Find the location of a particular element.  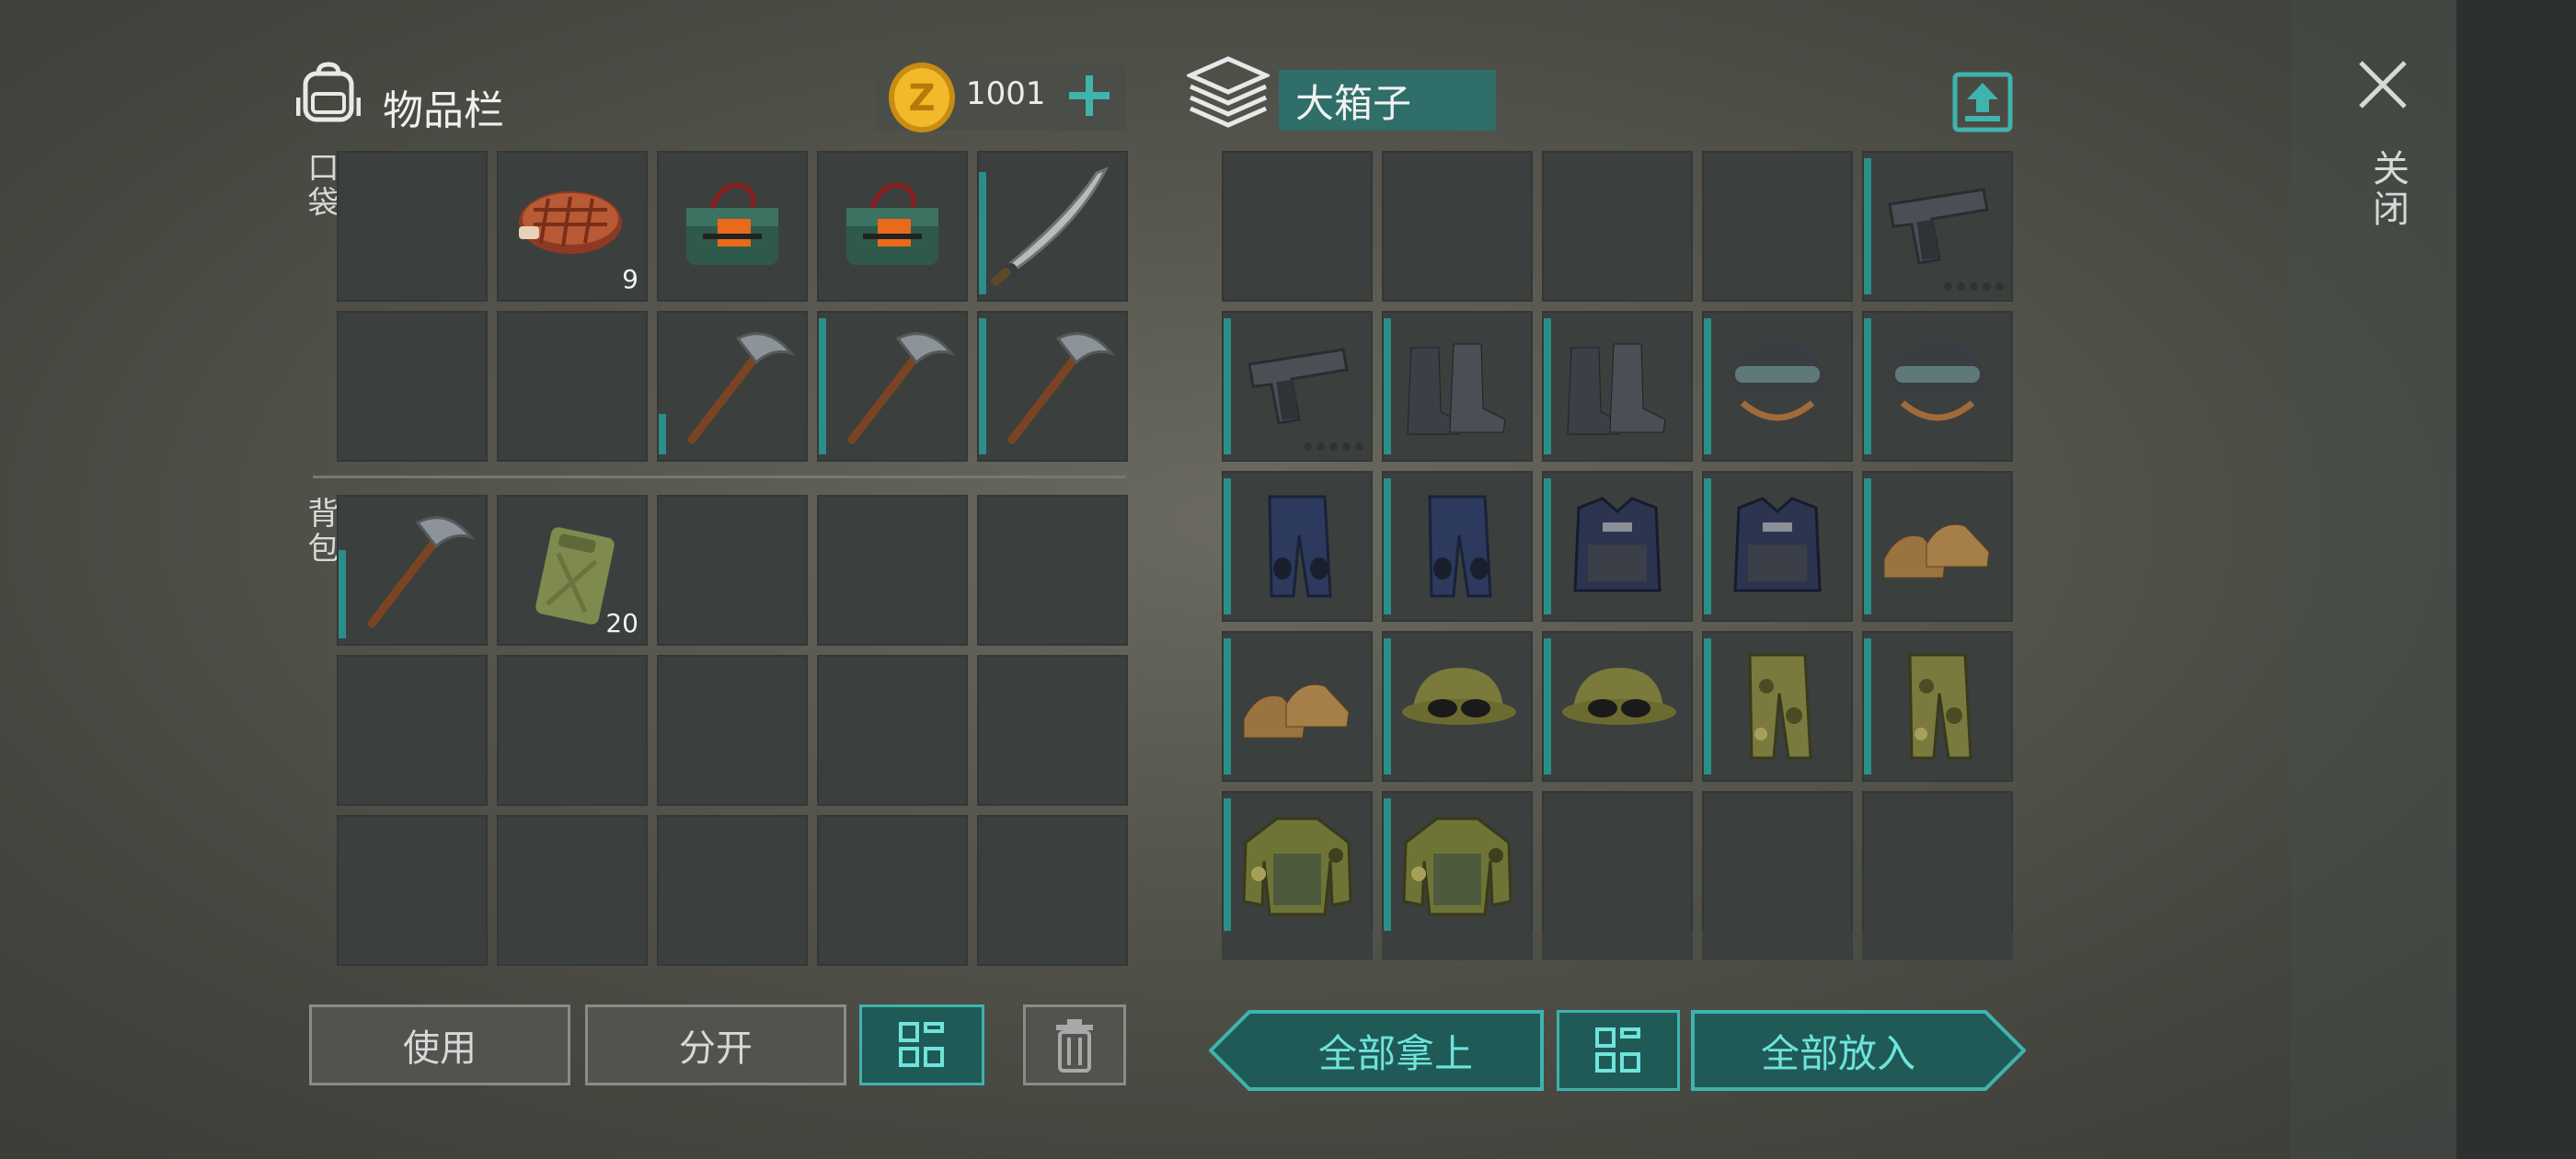

slot-machete is located at coordinates (1052, 226).